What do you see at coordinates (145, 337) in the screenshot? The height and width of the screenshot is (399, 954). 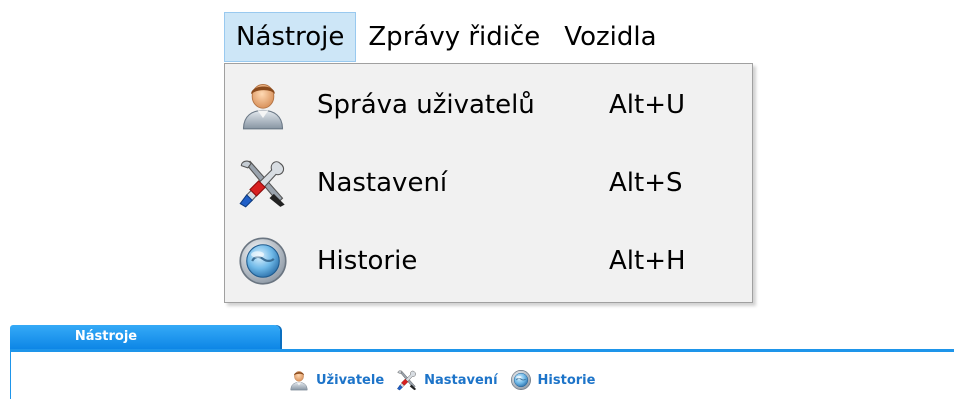 I see `tab-nastroje: Nástroje` at bounding box center [145, 337].